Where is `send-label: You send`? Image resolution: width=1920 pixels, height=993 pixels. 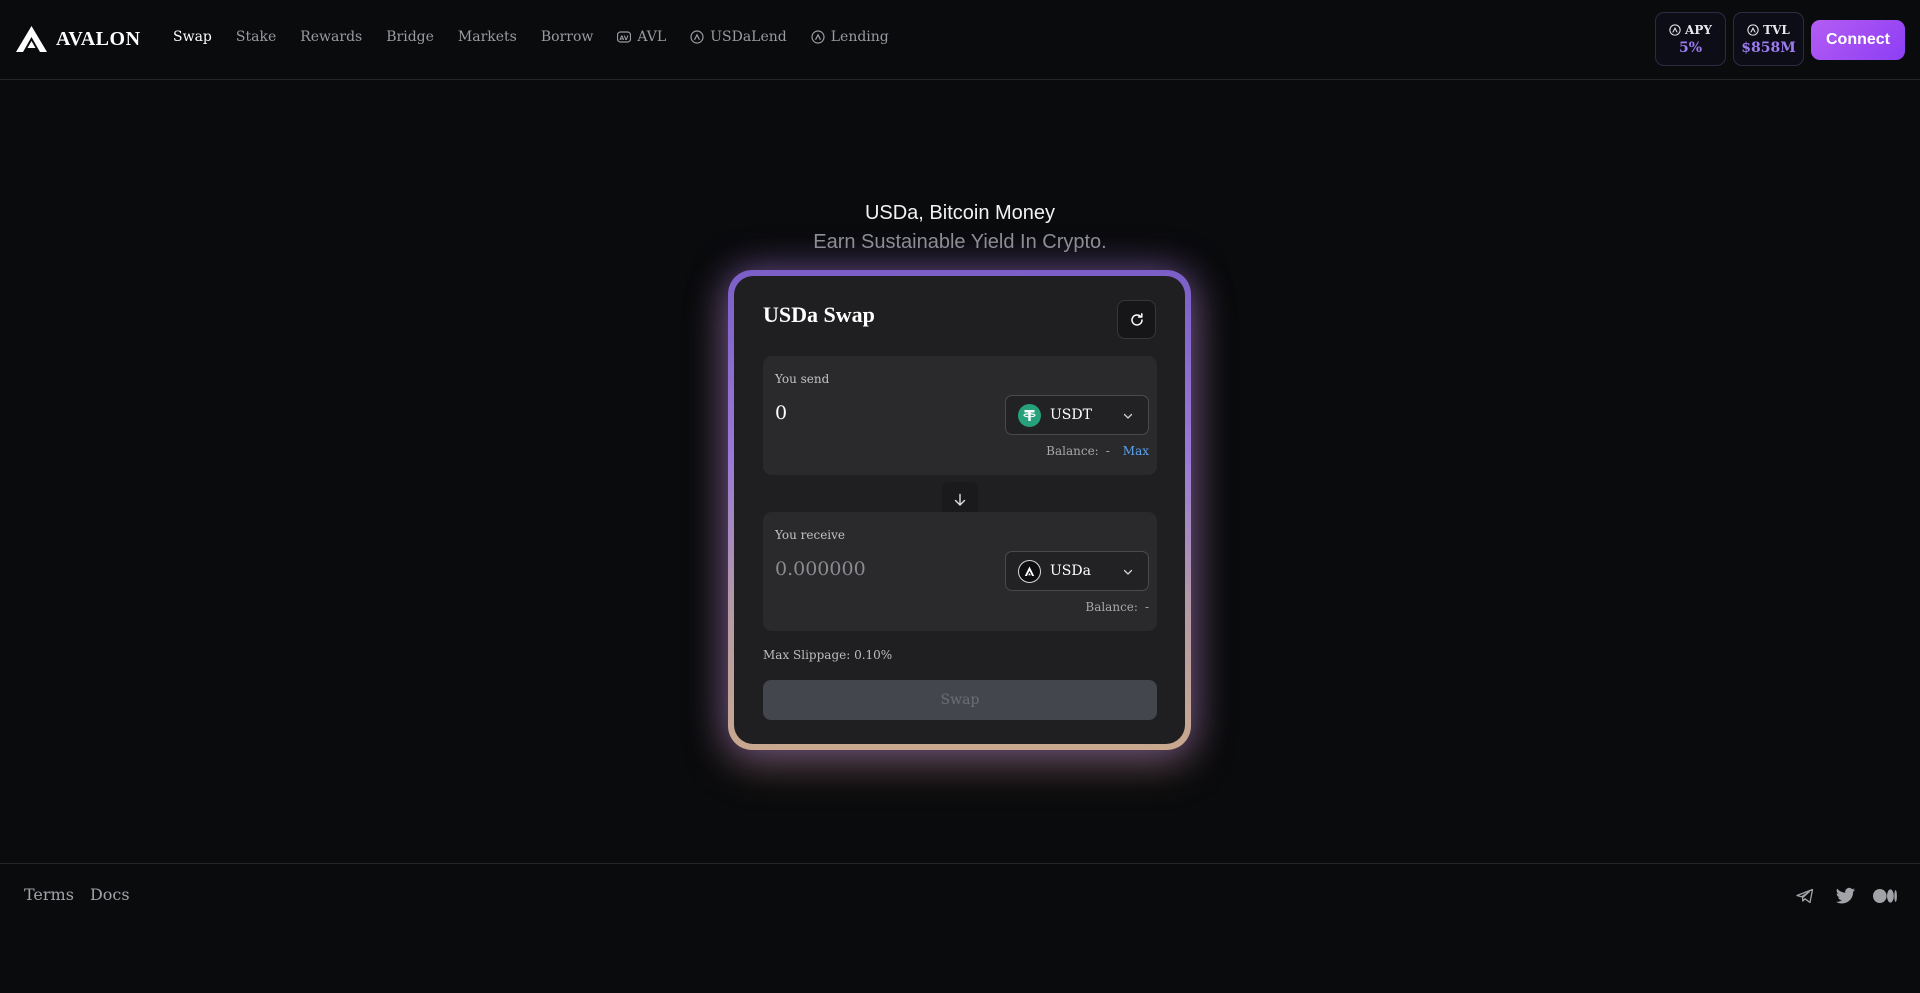
send-label: You send is located at coordinates (802, 379).